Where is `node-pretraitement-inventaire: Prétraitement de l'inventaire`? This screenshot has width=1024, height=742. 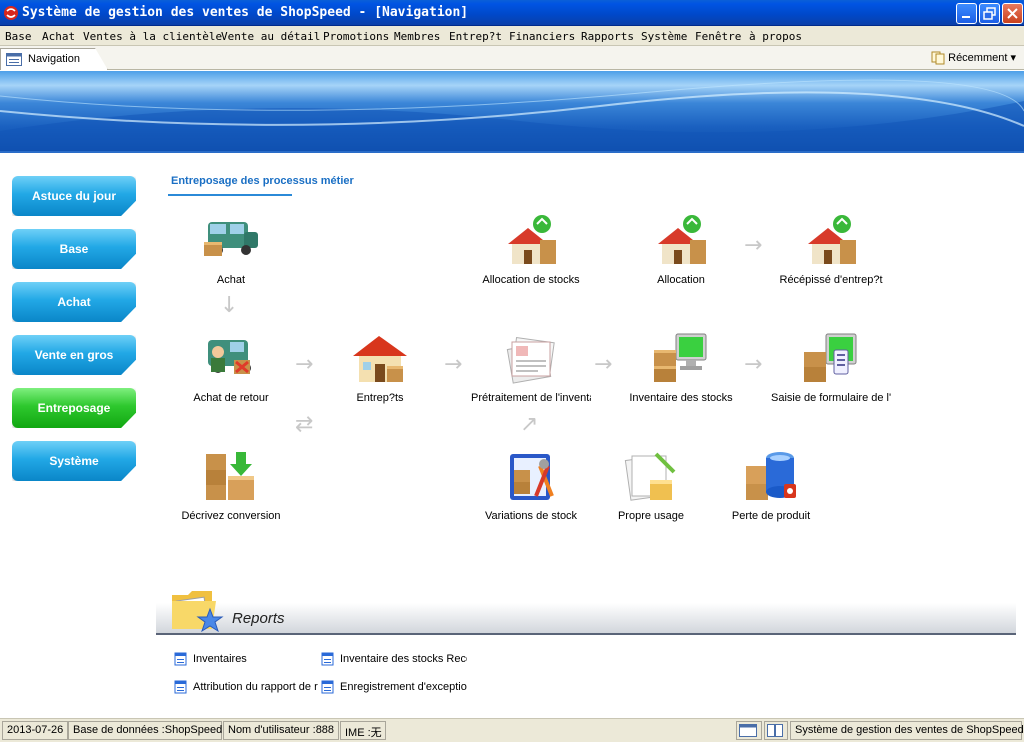 node-pretraitement-inventaire: Prétraitement de l'inventaire is located at coordinates (531, 367).